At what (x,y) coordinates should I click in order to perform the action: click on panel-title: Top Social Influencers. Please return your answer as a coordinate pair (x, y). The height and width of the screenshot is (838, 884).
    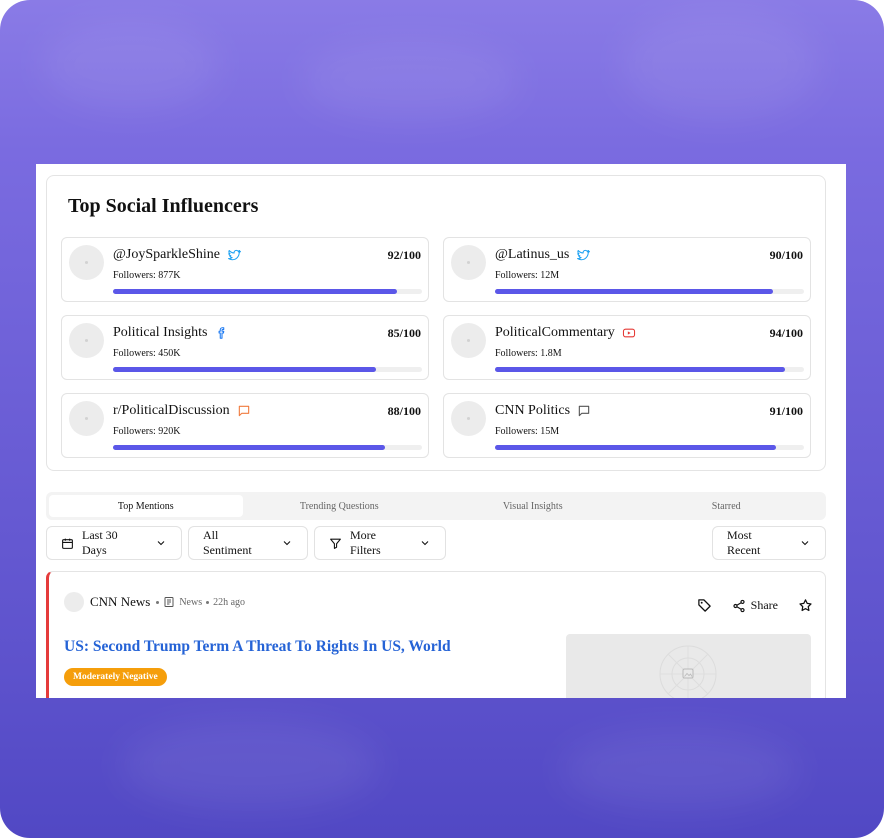
    Looking at the image, I should click on (163, 206).